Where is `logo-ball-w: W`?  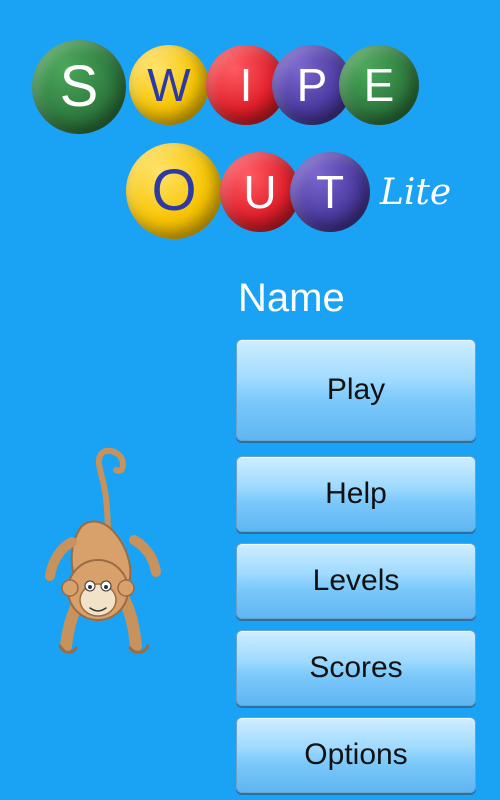
logo-ball-w: W is located at coordinates (169, 85).